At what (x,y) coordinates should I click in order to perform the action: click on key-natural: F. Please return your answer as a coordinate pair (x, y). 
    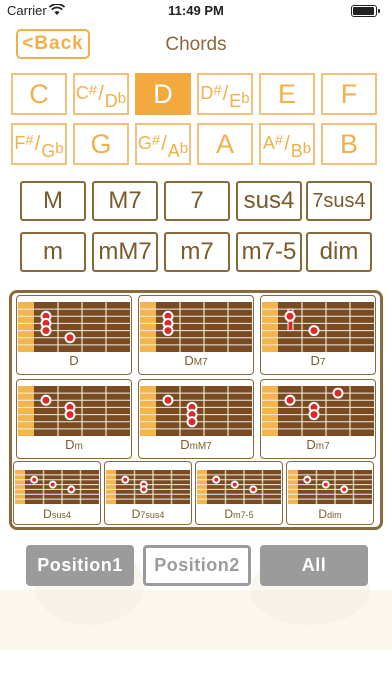
    Looking at the image, I should click on (20, 142).